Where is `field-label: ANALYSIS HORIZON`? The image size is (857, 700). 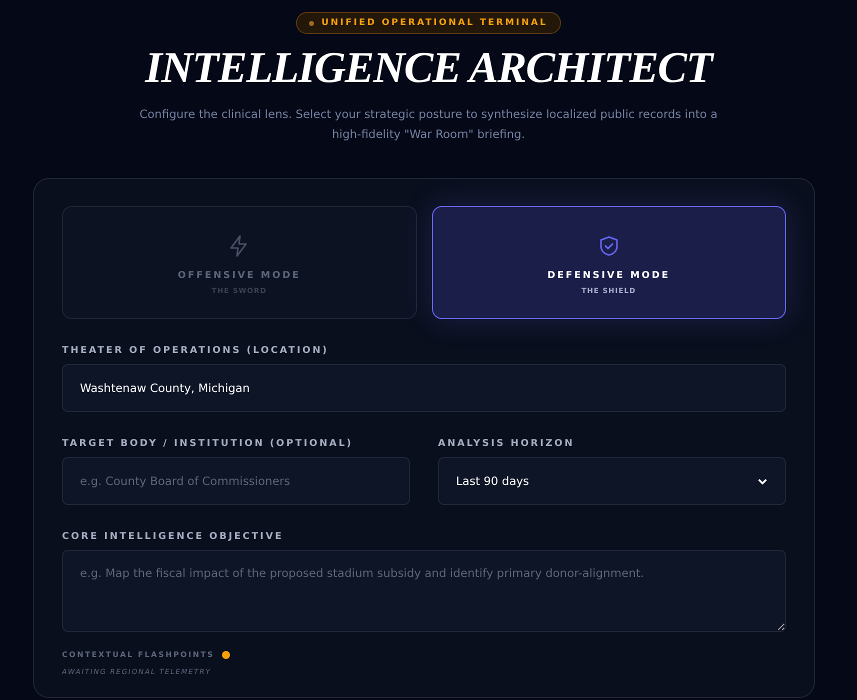
field-label: ANALYSIS HORIZON is located at coordinates (507, 443).